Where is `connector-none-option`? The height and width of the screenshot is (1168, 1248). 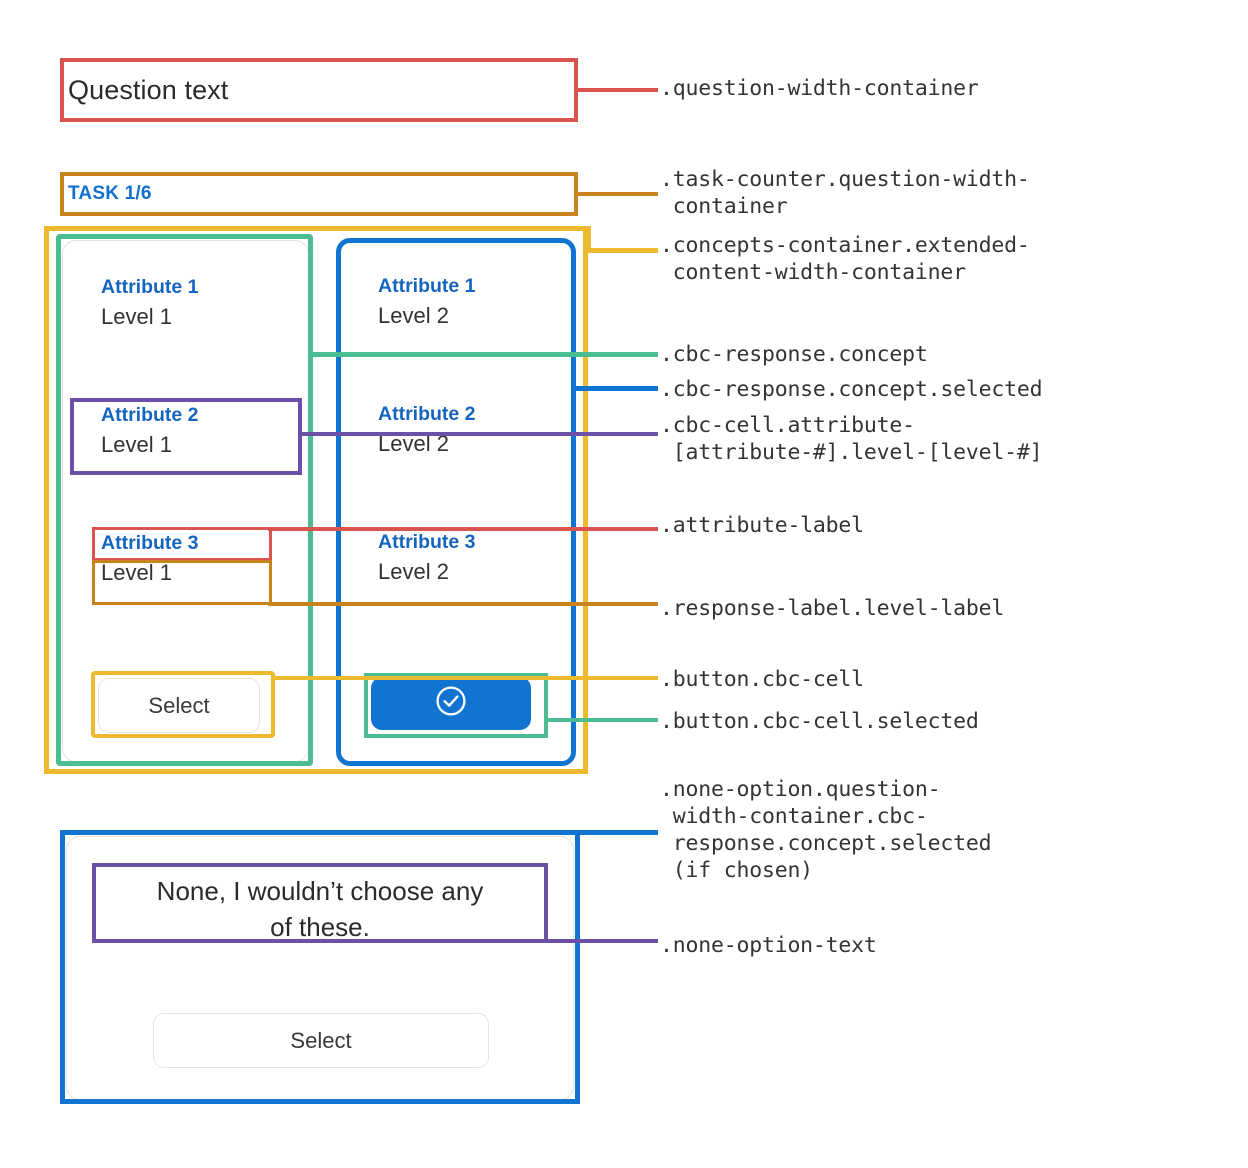
connector-none-option is located at coordinates (616, 832).